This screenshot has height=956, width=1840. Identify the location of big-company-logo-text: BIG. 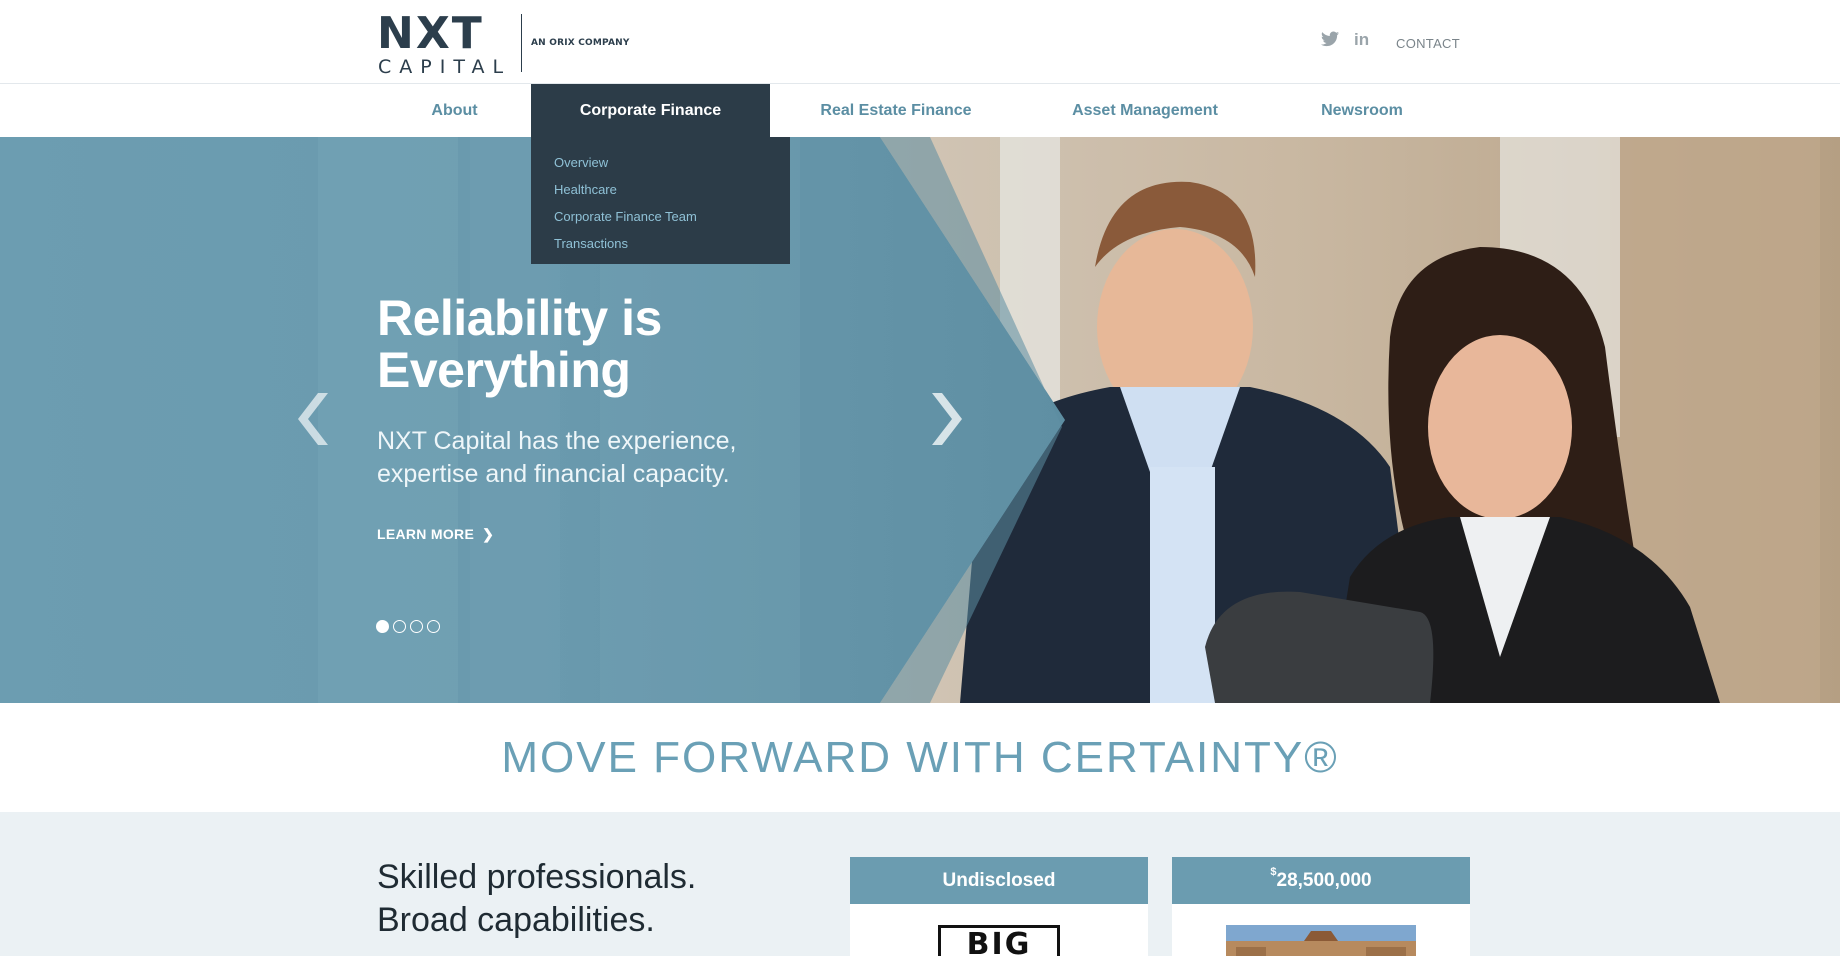
(999, 941).